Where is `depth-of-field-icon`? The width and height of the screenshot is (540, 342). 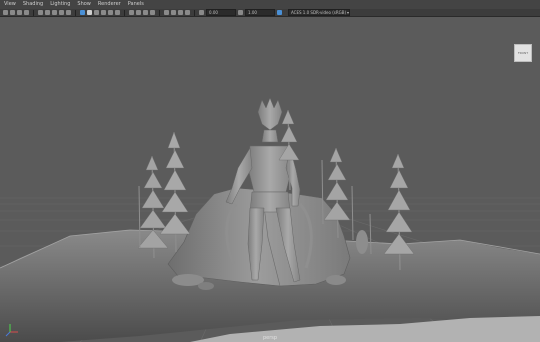 depth-of-field-icon is located at coordinates (152, 12).